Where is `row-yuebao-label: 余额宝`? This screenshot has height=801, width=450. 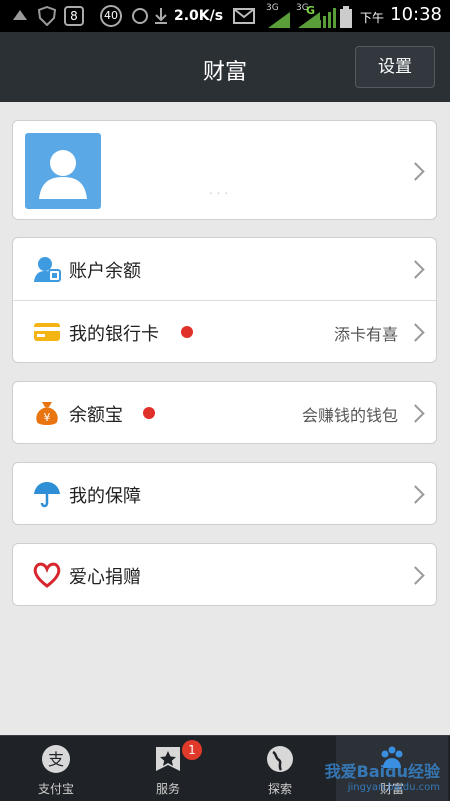 row-yuebao-label: 余额宝 is located at coordinates (96, 415).